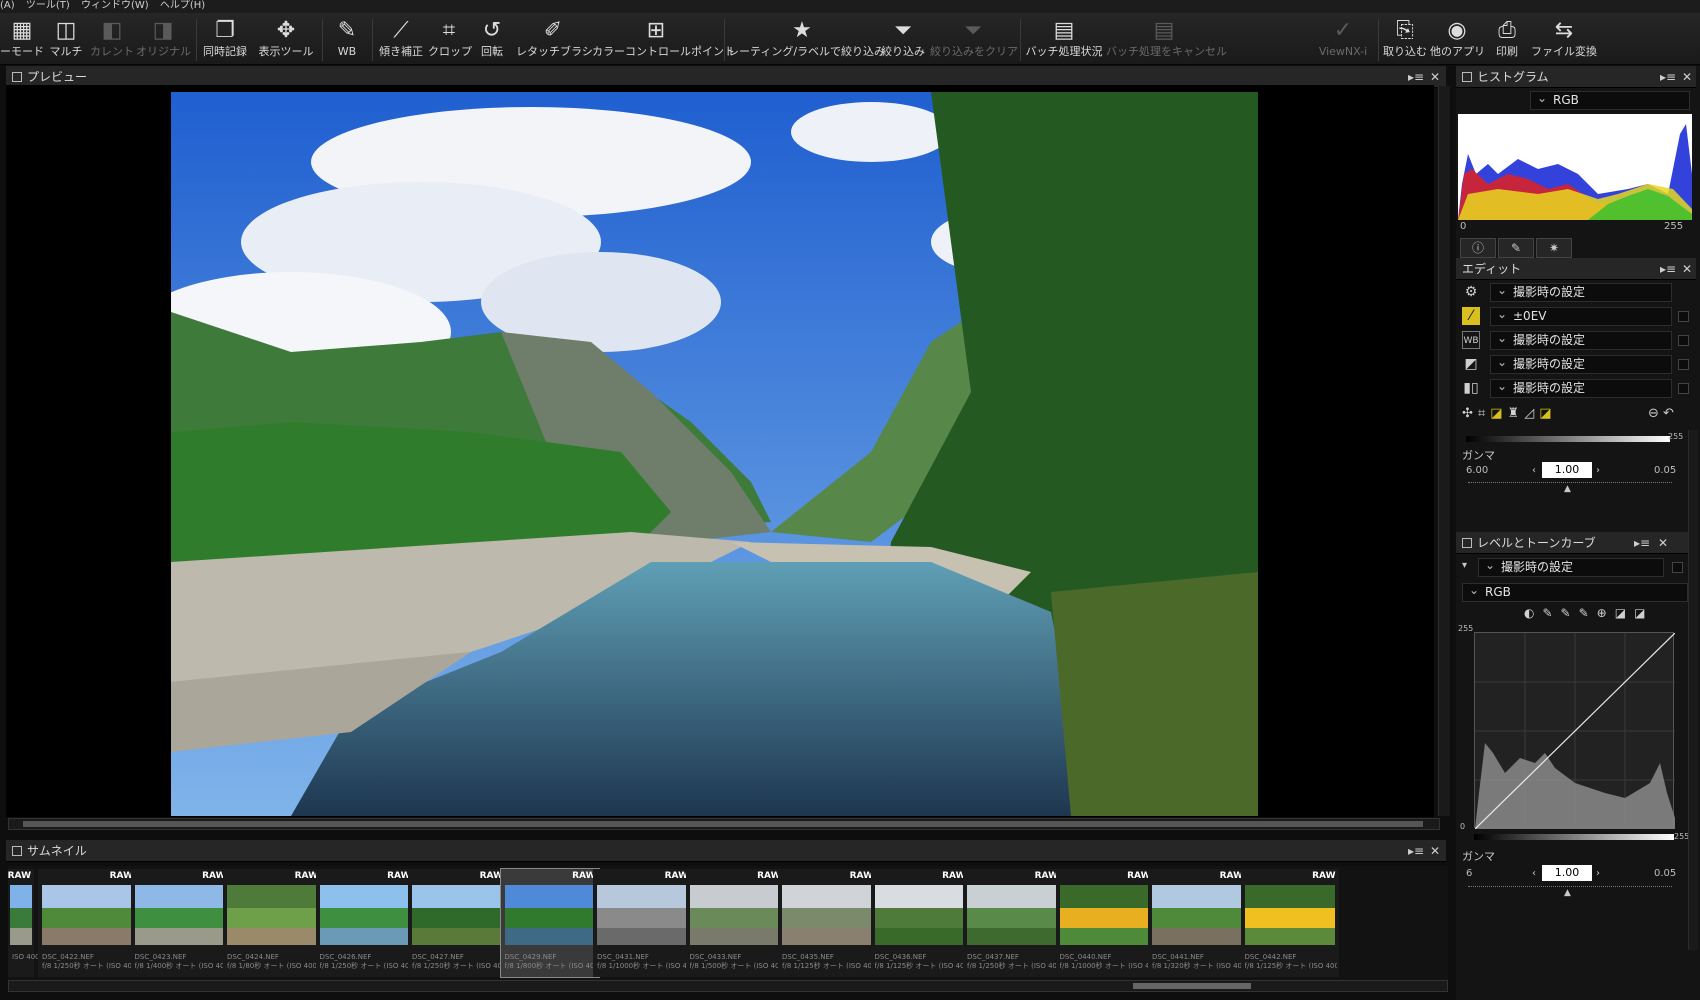 The image size is (1700, 1000). Describe the element at coordinates (401, 40) in the screenshot. I see `straighten-button: ⟋ 傾き補正` at that location.